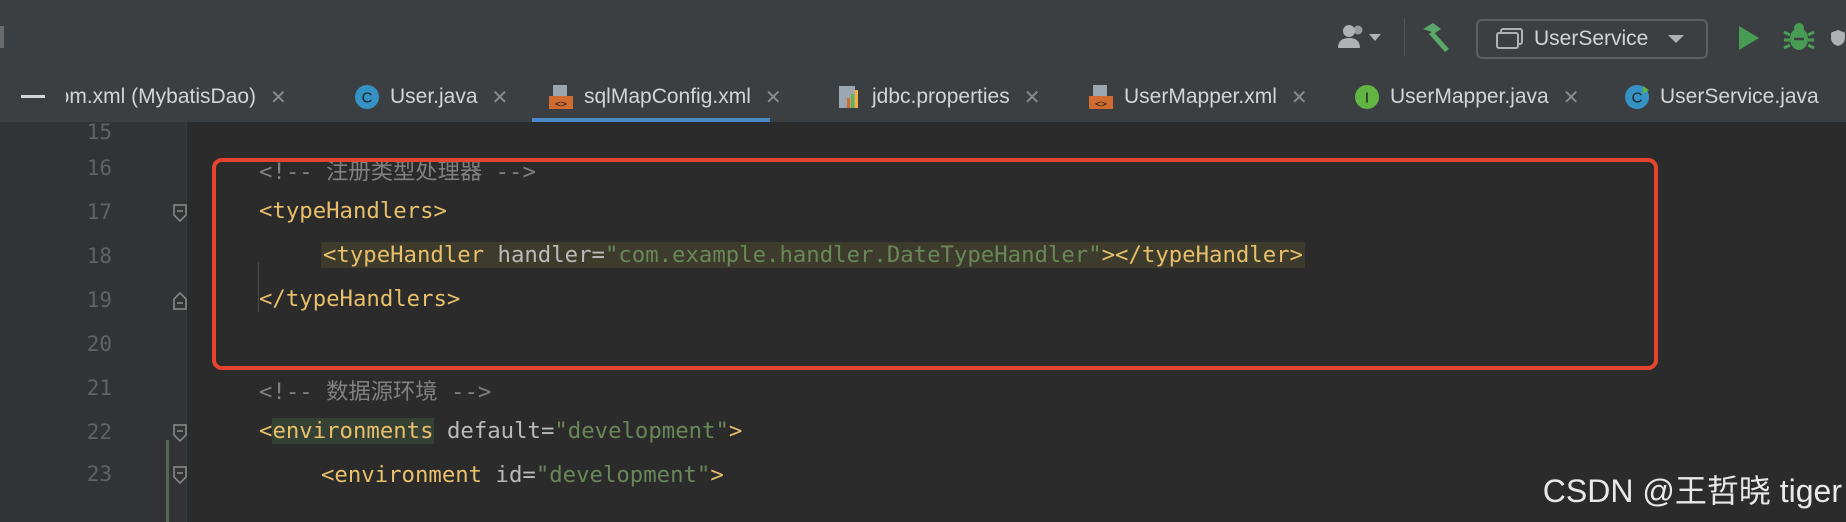  What do you see at coordinates (99, 474) in the screenshot?
I see `line-number: 23` at bounding box center [99, 474].